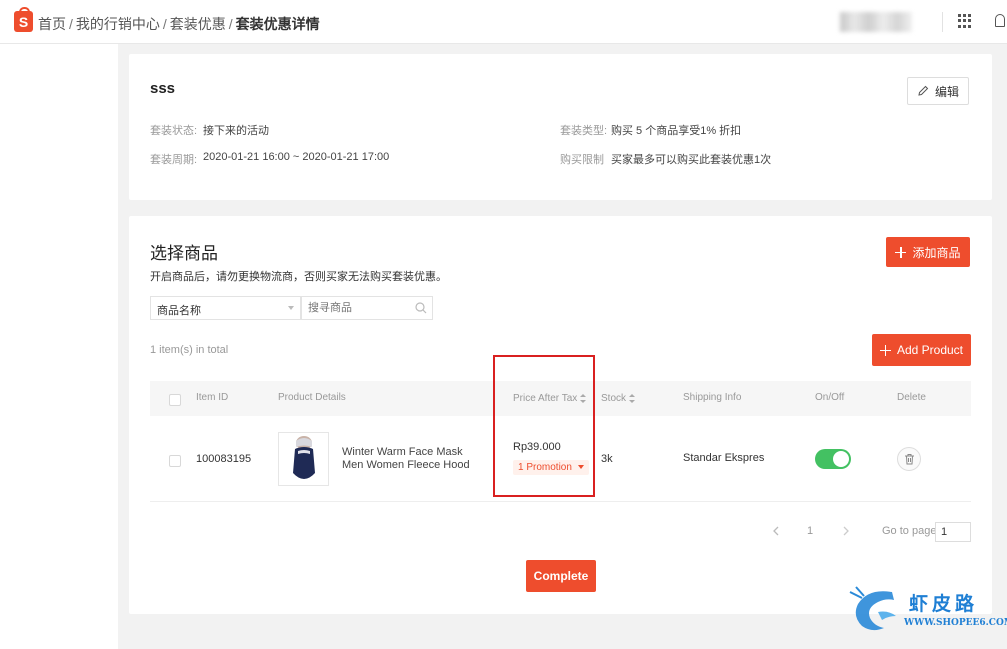 The image size is (1007, 649). Describe the element at coordinates (23, 19) in the screenshot. I see `shopee-logo-icon: S` at that location.